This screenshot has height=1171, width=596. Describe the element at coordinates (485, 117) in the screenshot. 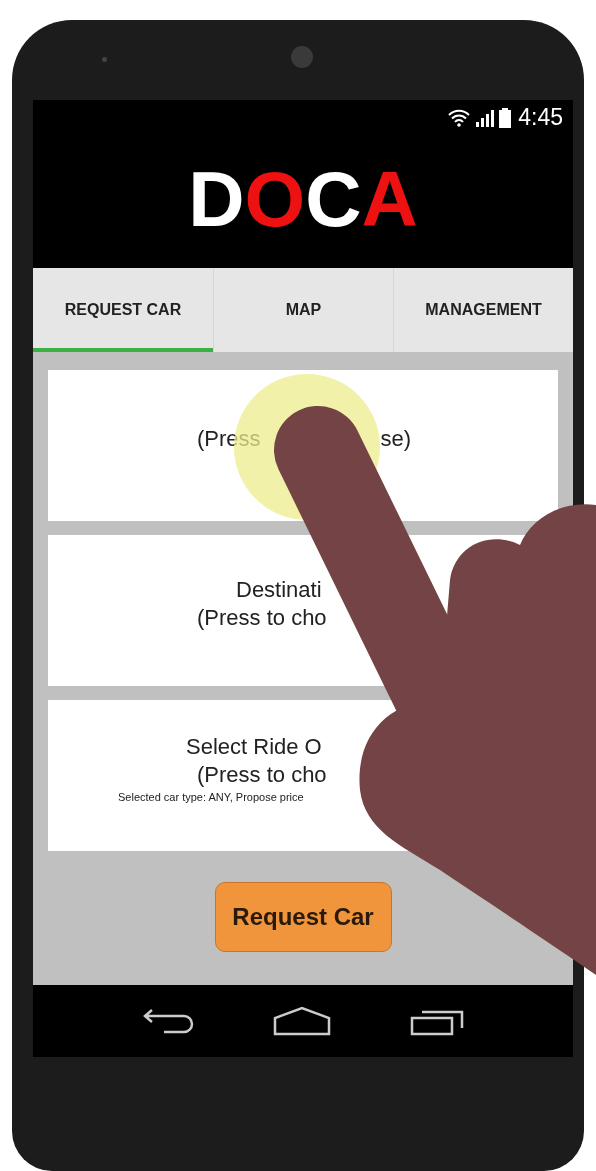

I see `signal-icon` at that location.